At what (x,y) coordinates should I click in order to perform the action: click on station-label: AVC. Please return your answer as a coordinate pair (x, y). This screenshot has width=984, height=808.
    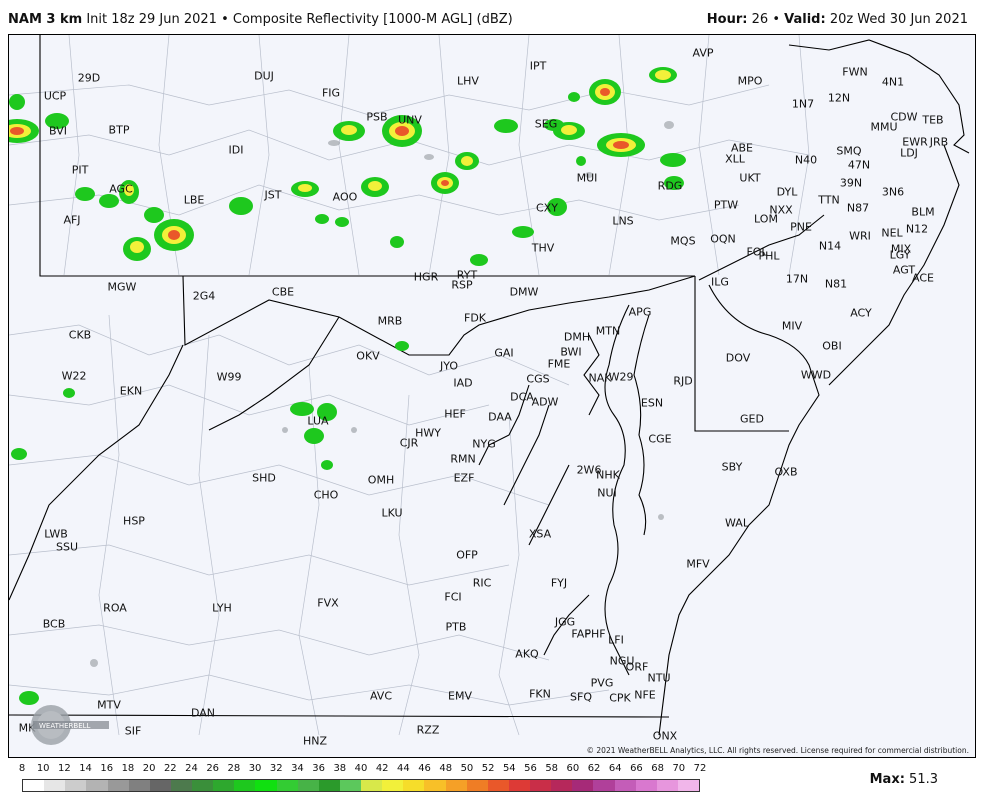
    Looking at the image, I should click on (381, 696).